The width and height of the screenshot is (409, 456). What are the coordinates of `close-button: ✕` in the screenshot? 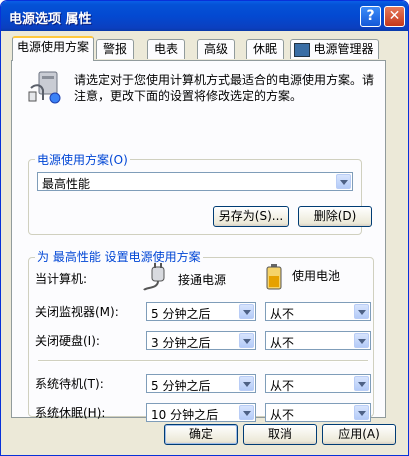 It's located at (394, 16).